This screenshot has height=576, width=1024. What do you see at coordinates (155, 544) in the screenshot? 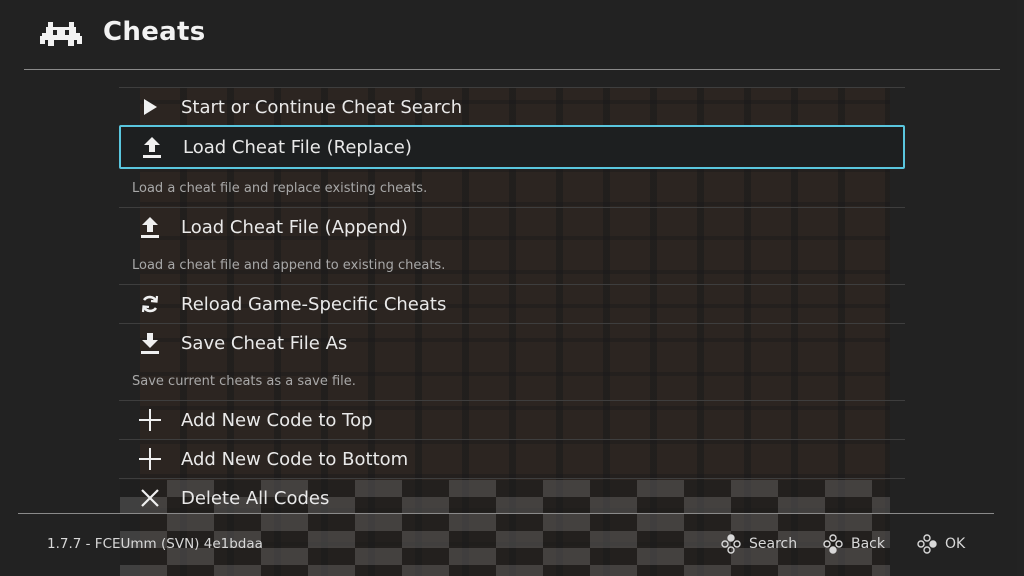
I see `core-version-label: 1.7.7 - FCEUmm (SVN) 4e1bdaa` at bounding box center [155, 544].